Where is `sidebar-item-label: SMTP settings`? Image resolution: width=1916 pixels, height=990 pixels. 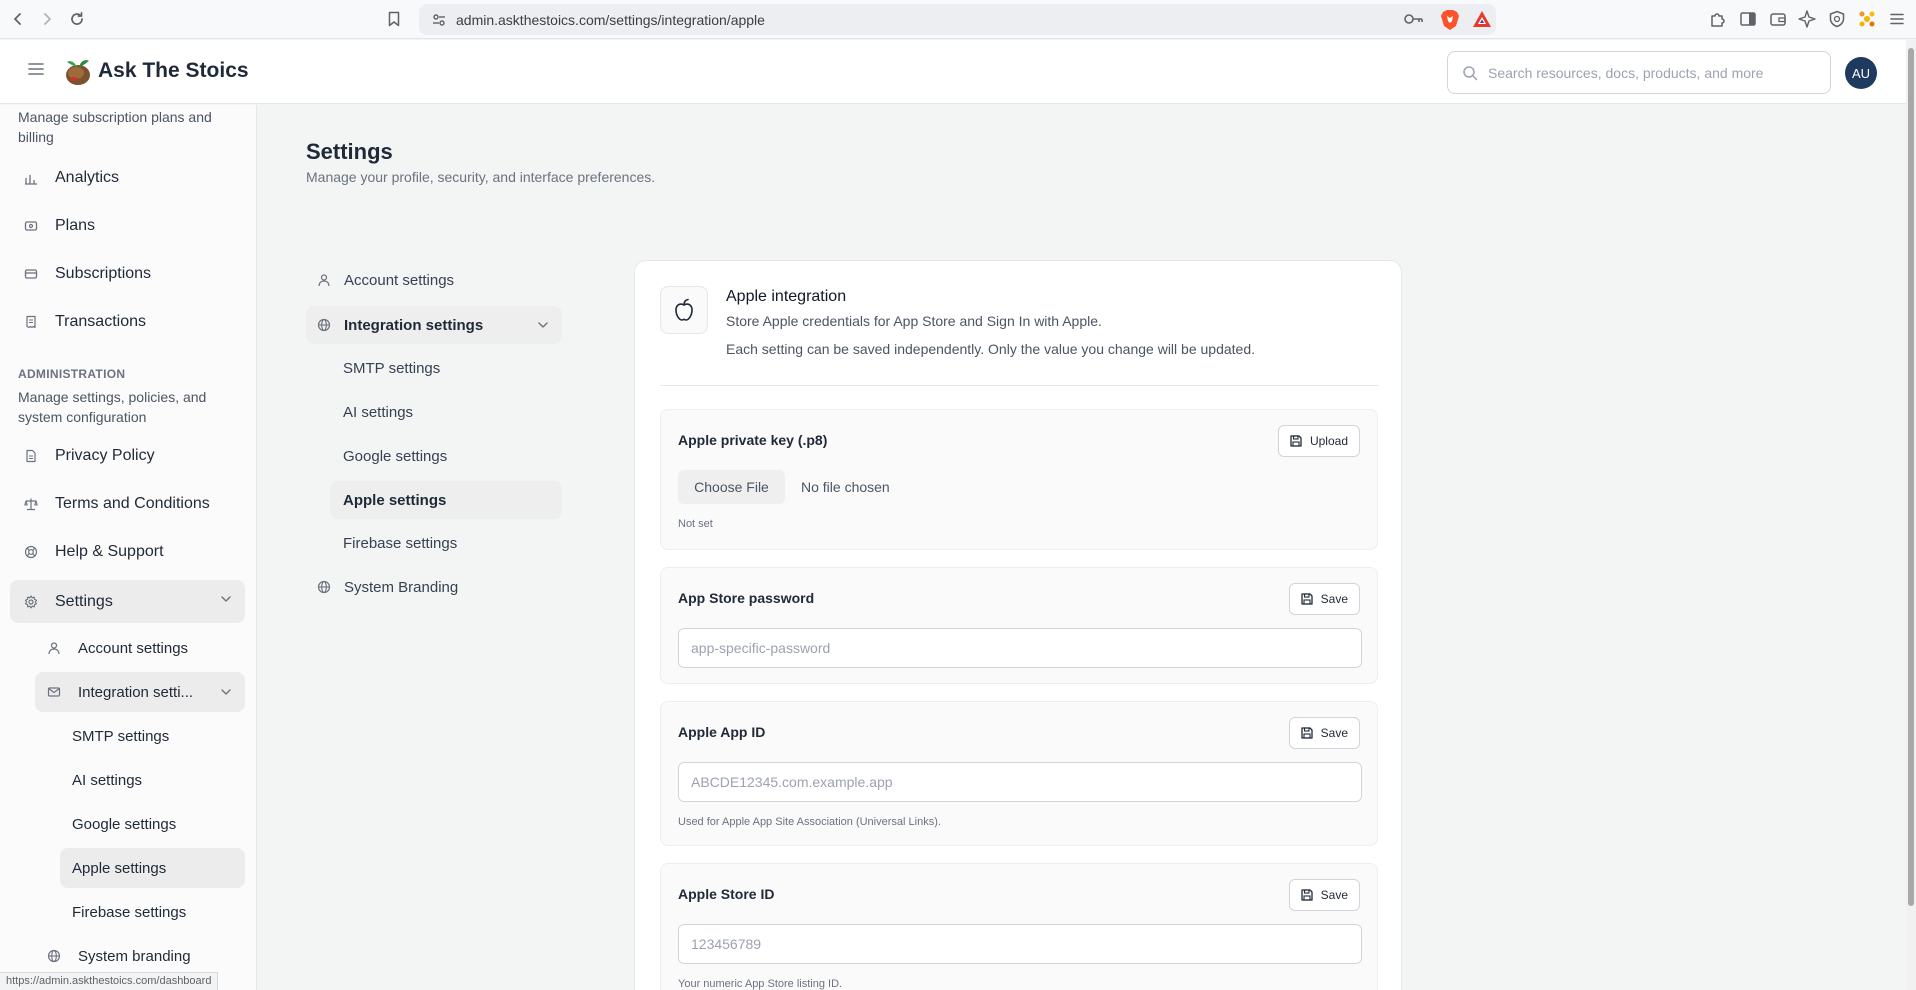 sidebar-item-label: SMTP settings is located at coordinates (121, 736).